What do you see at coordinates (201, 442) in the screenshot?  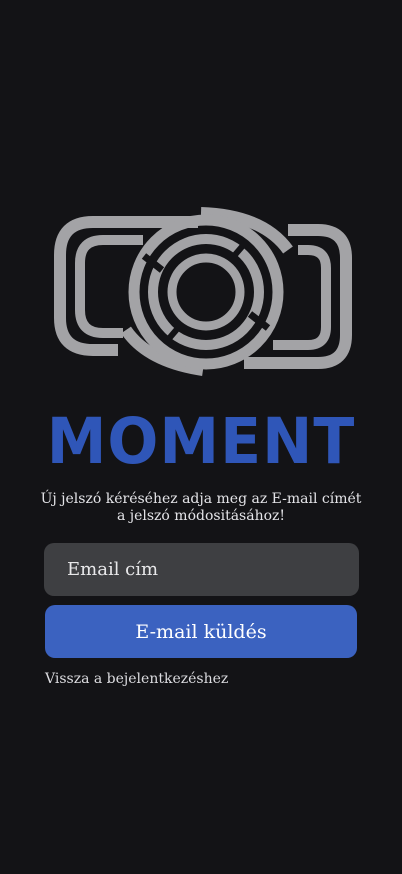 I see `brand-title: MOMENT` at bounding box center [201, 442].